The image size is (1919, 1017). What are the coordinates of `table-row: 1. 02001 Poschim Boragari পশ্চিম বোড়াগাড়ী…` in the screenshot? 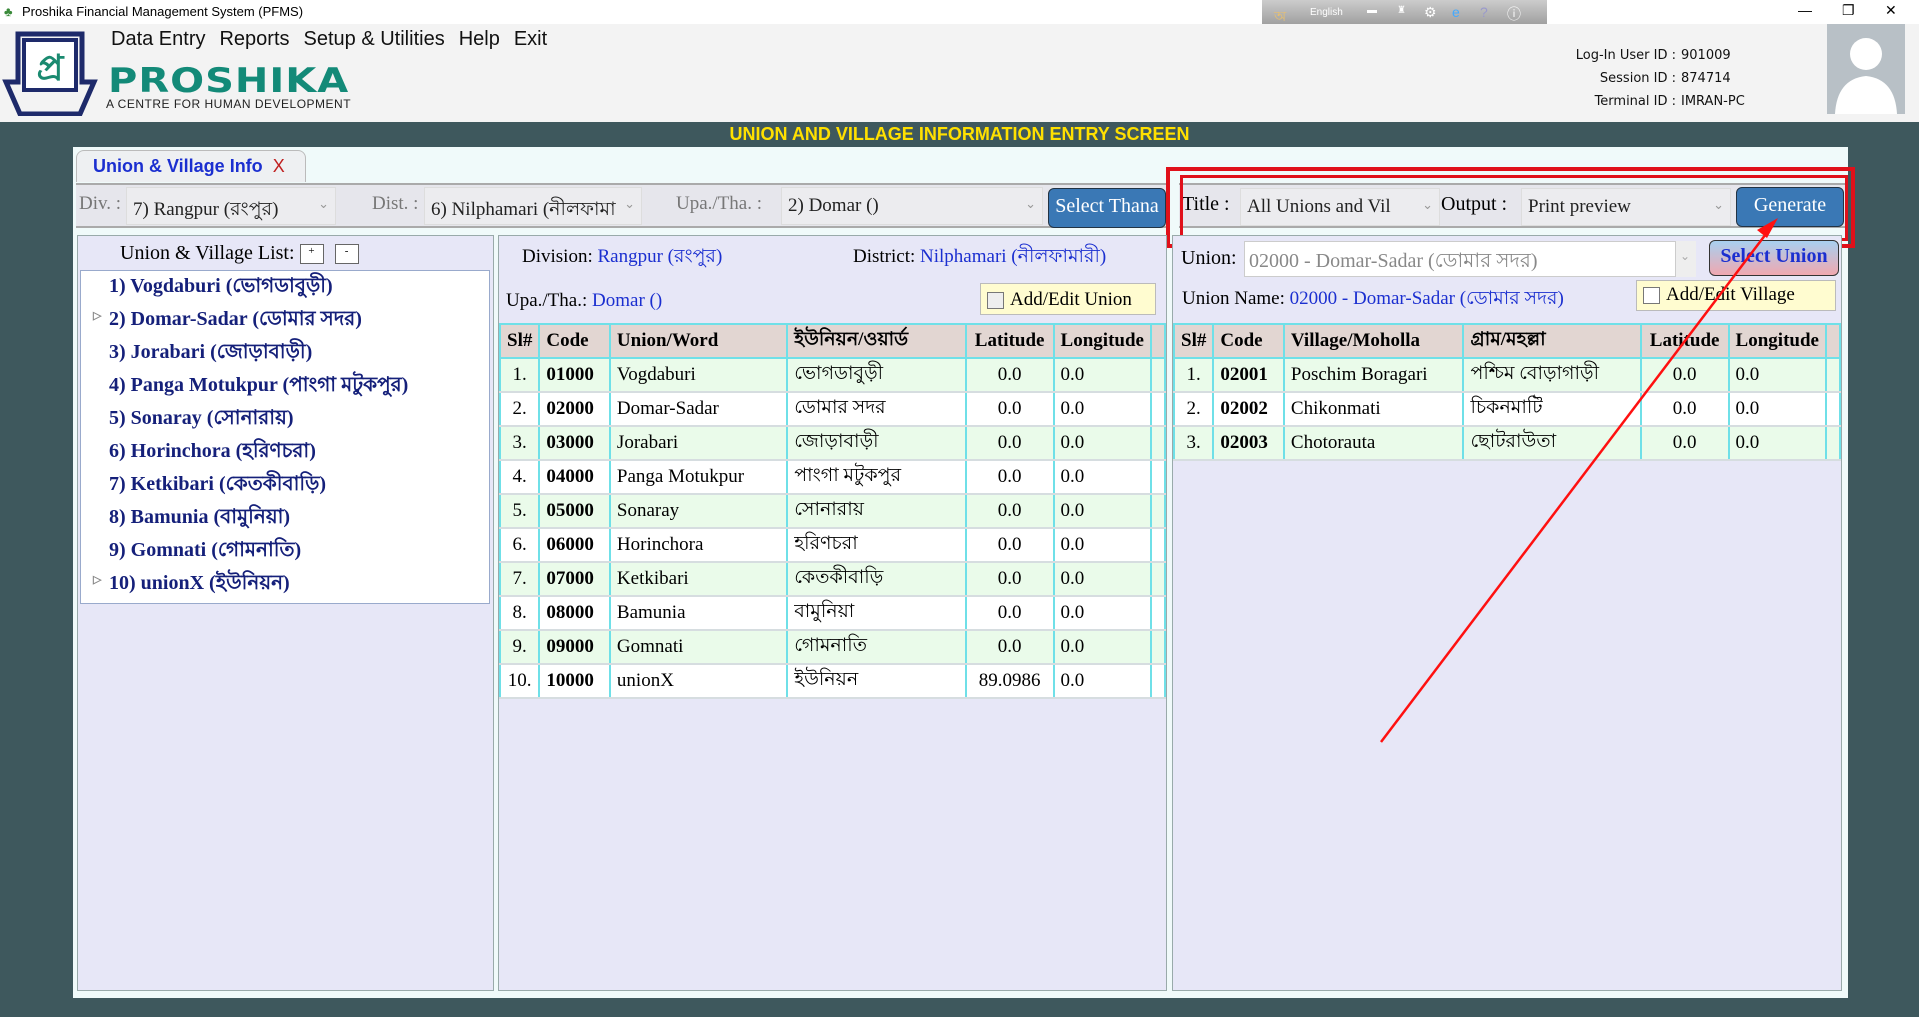 It's located at (1506, 375).